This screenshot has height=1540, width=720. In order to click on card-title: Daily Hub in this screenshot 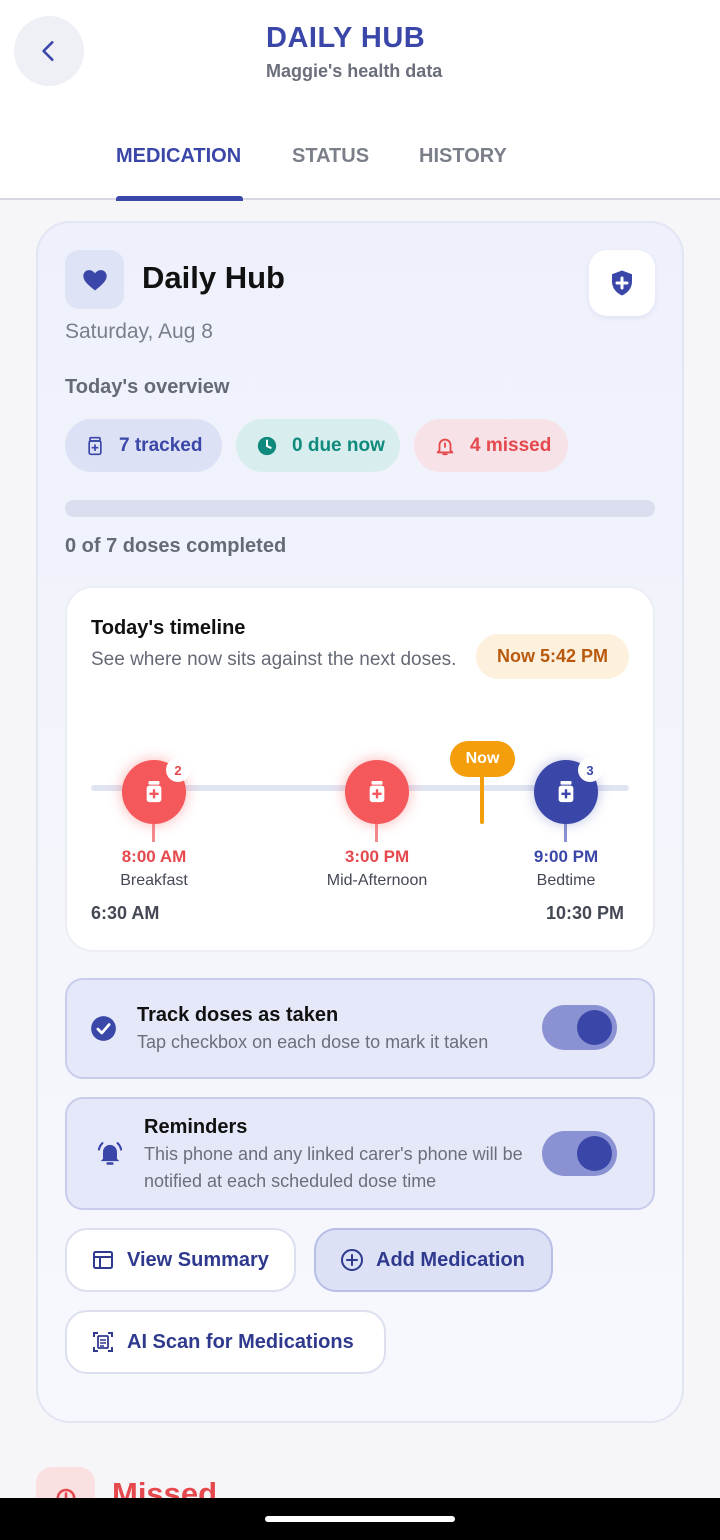, I will do `click(213, 277)`.